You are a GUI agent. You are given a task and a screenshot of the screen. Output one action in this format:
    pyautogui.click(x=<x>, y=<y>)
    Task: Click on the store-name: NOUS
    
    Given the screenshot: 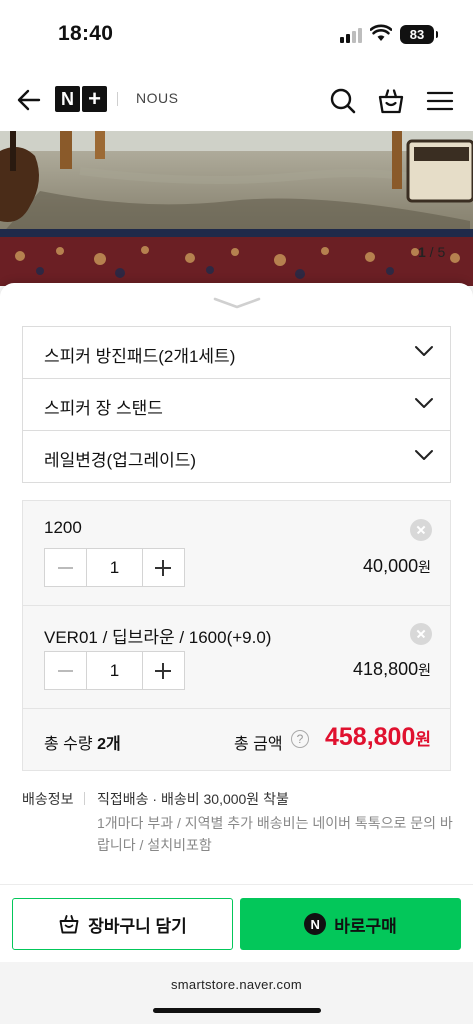 What is the action you would take?
    pyautogui.click(x=157, y=98)
    